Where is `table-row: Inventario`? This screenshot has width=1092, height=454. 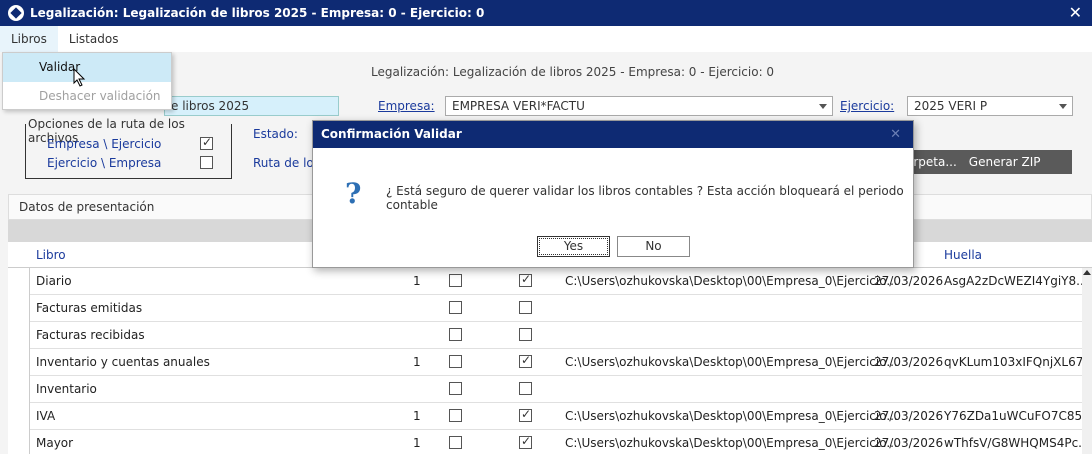 table-row: Inventario is located at coordinates (545, 389).